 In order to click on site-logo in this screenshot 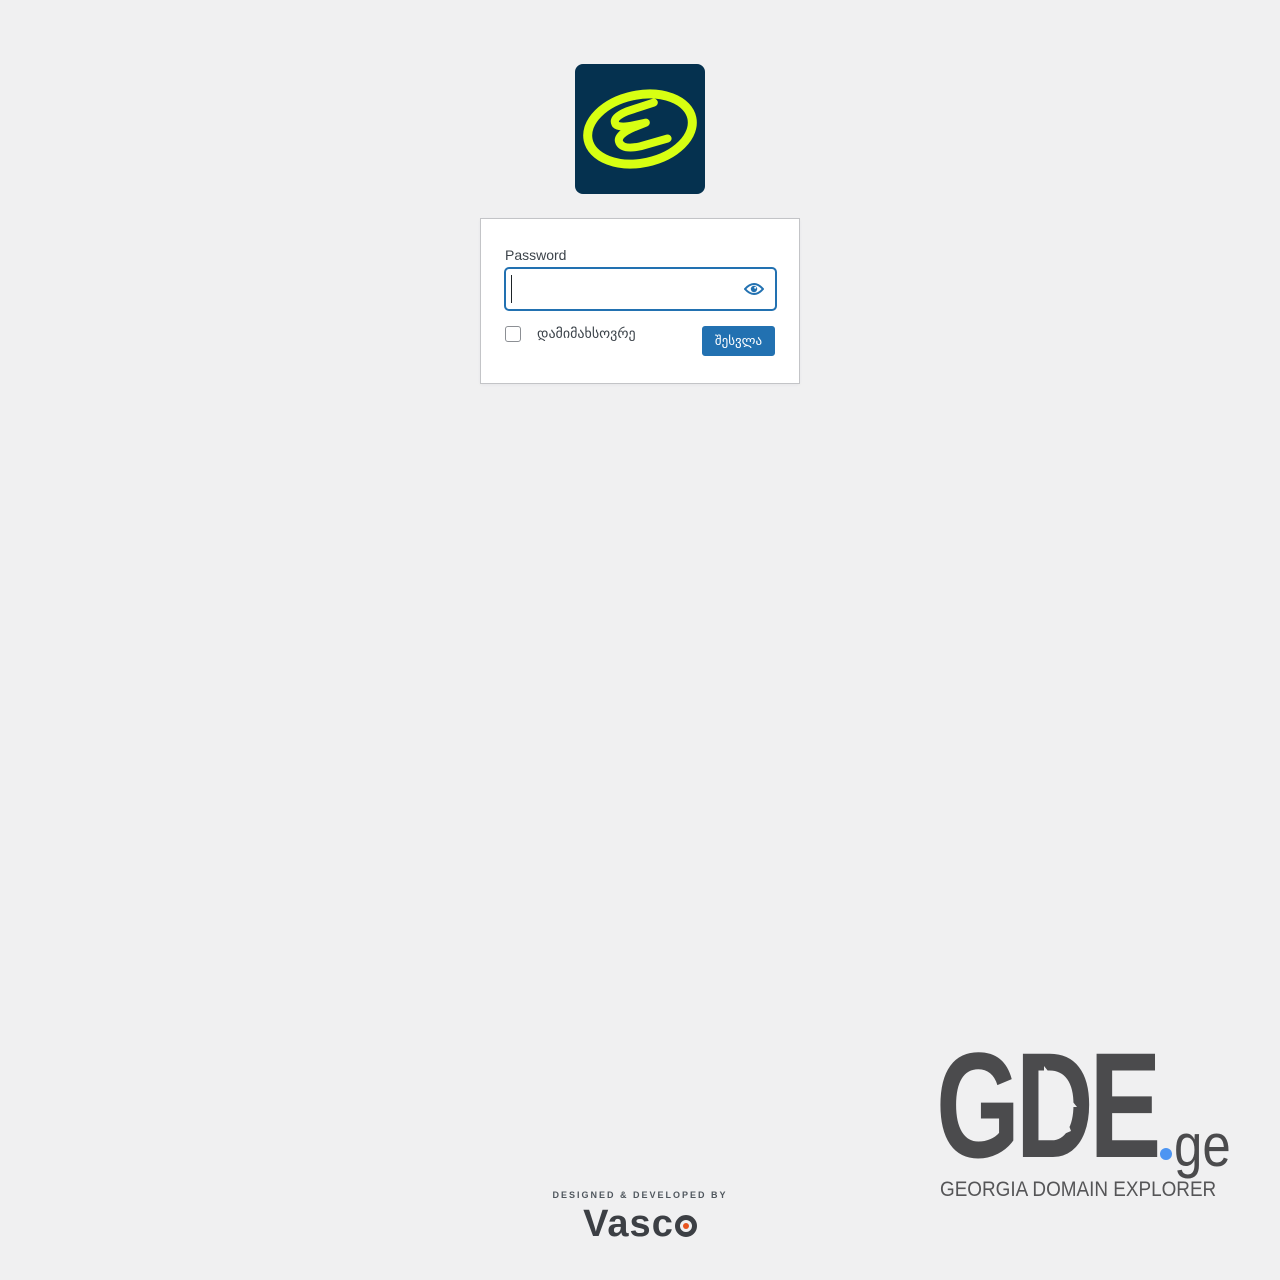, I will do `click(640, 129)`.